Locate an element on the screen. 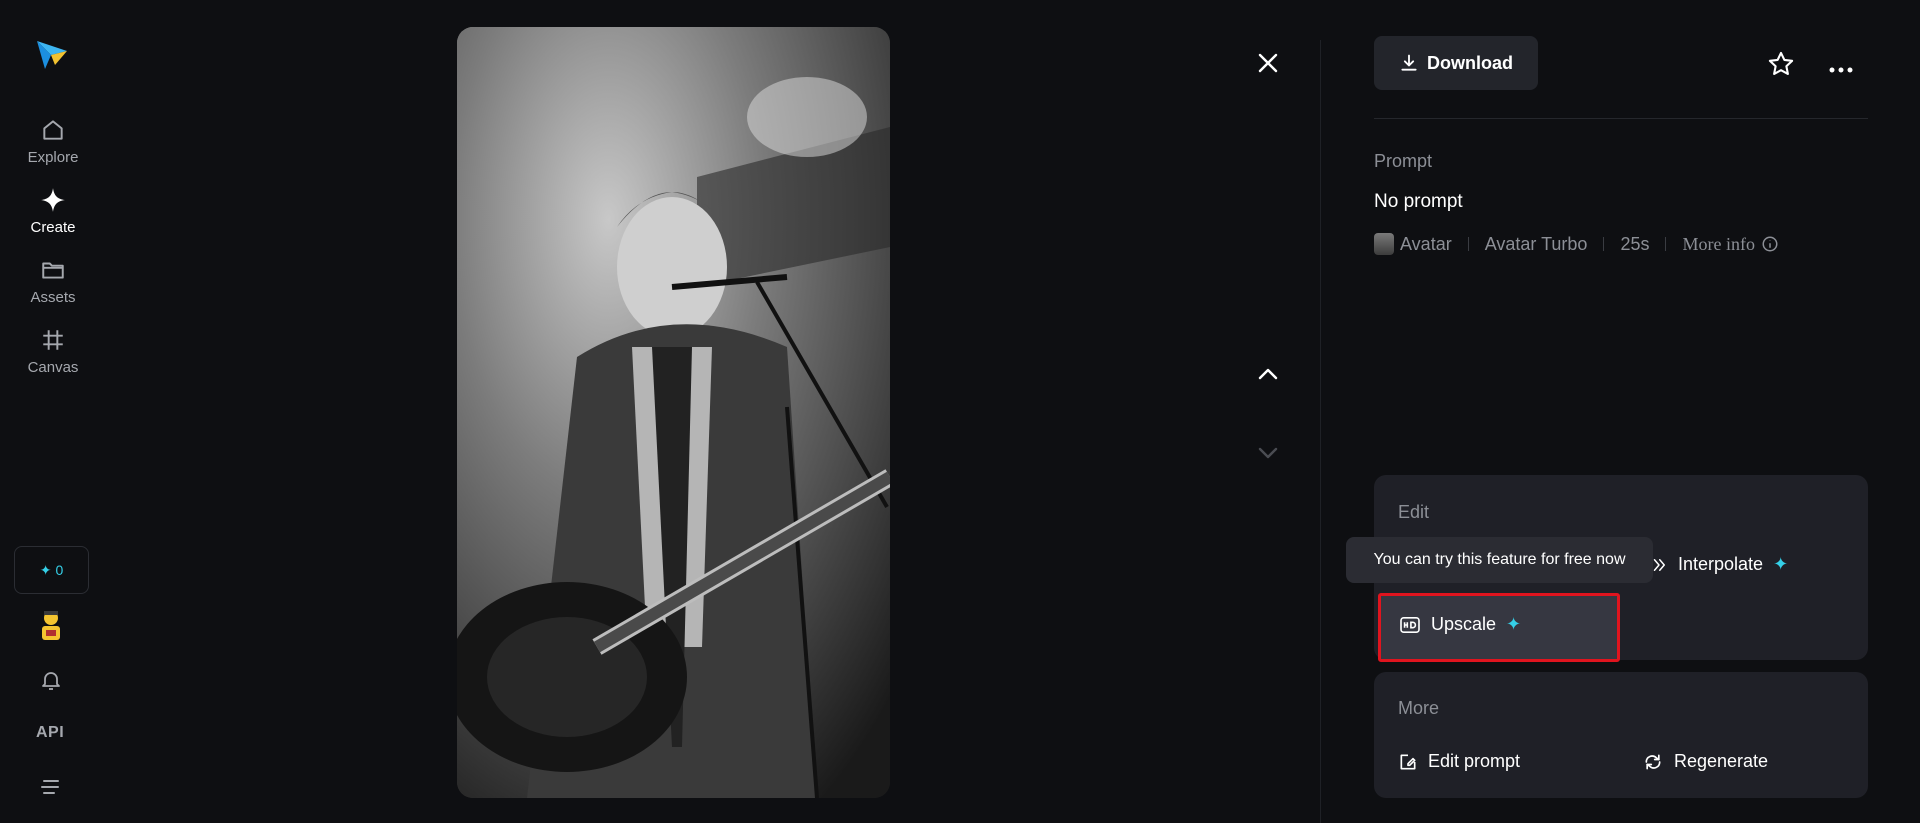 The image size is (1920, 823). chevron-up-icon is located at coordinates (1268, 374).